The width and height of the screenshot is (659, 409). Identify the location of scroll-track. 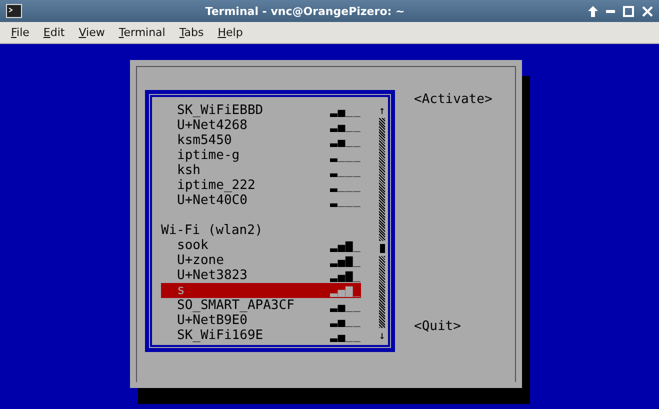
(382, 223).